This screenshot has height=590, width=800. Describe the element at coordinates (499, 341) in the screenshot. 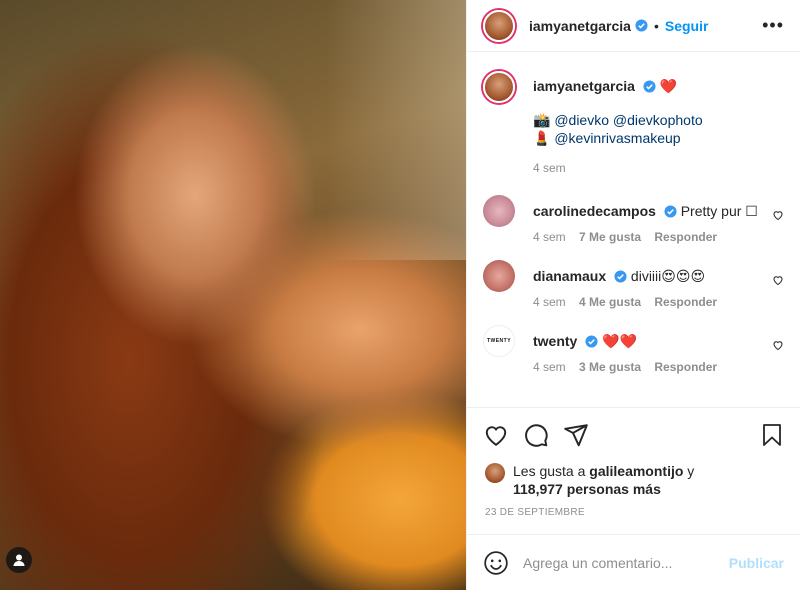

I see `commenter-avatar: TWENTY` at that location.